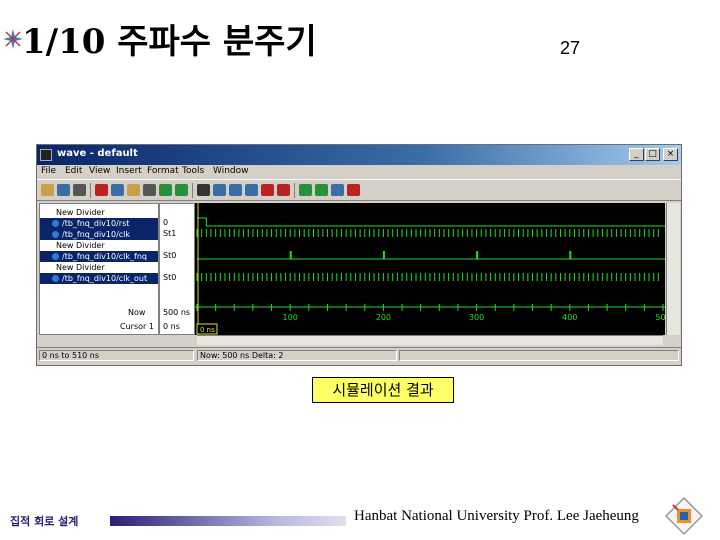 The width and height of the screenshot is (720, 540). Describe the element at coordinates (105, 256) in the screenshot. I see `signal-name: /tb_fnq_div10/clk_fnq` at that location.